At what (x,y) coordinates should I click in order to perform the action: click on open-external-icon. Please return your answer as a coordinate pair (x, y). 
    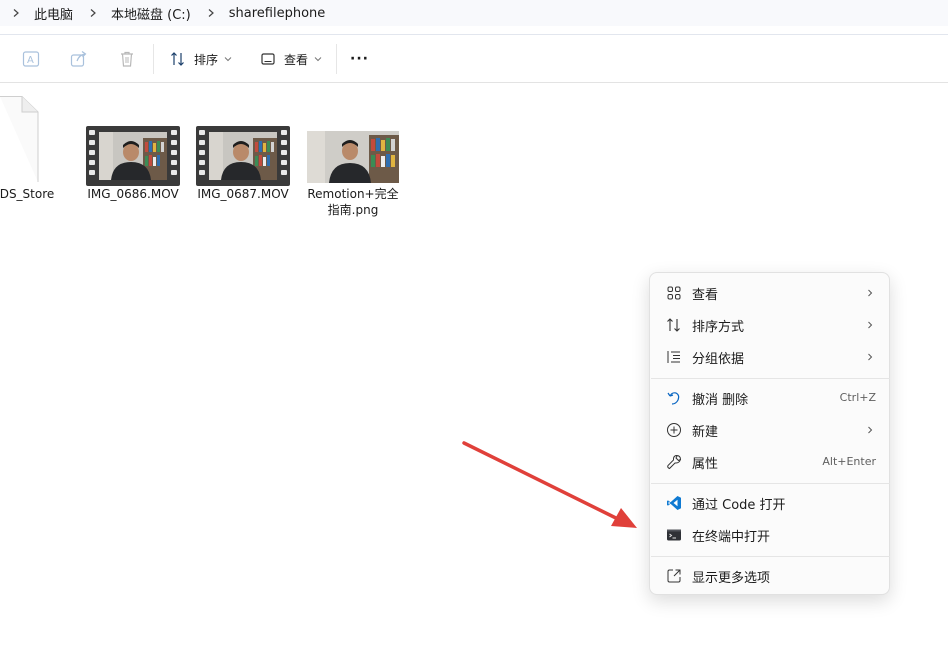
    Looking at the image, I should click on (674, 576).